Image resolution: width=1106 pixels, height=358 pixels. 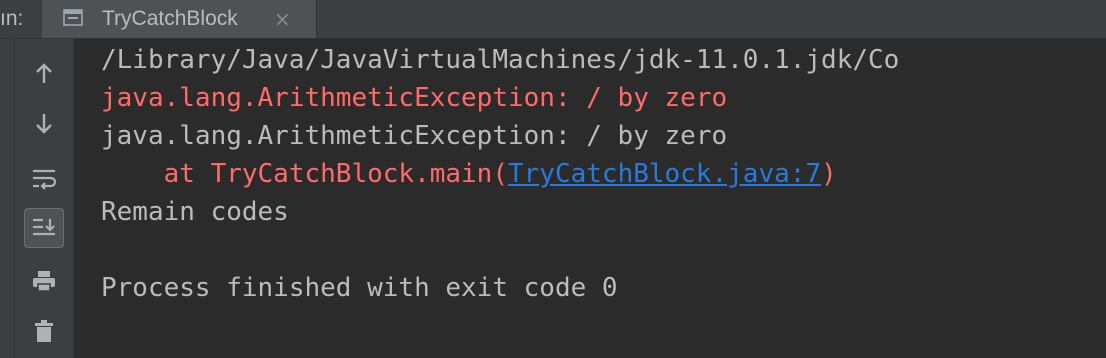 I want to click on up-arrow-icon, so click(x=44, y=74).